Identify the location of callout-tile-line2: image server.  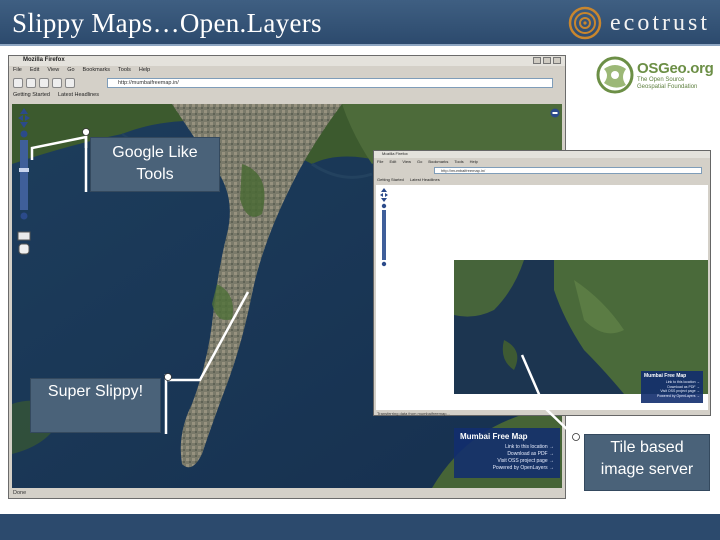
(647, 469).